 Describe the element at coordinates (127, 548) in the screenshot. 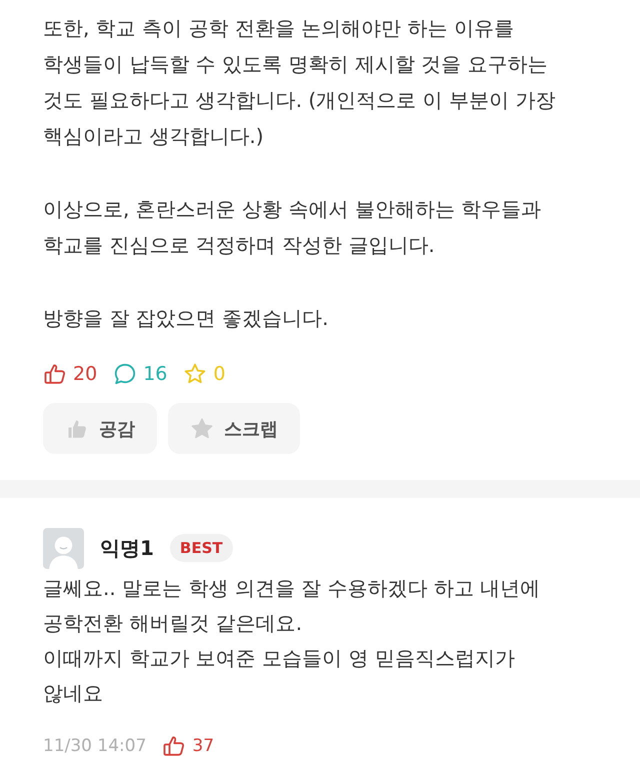

I see `comment-author: 익명1` at that location.